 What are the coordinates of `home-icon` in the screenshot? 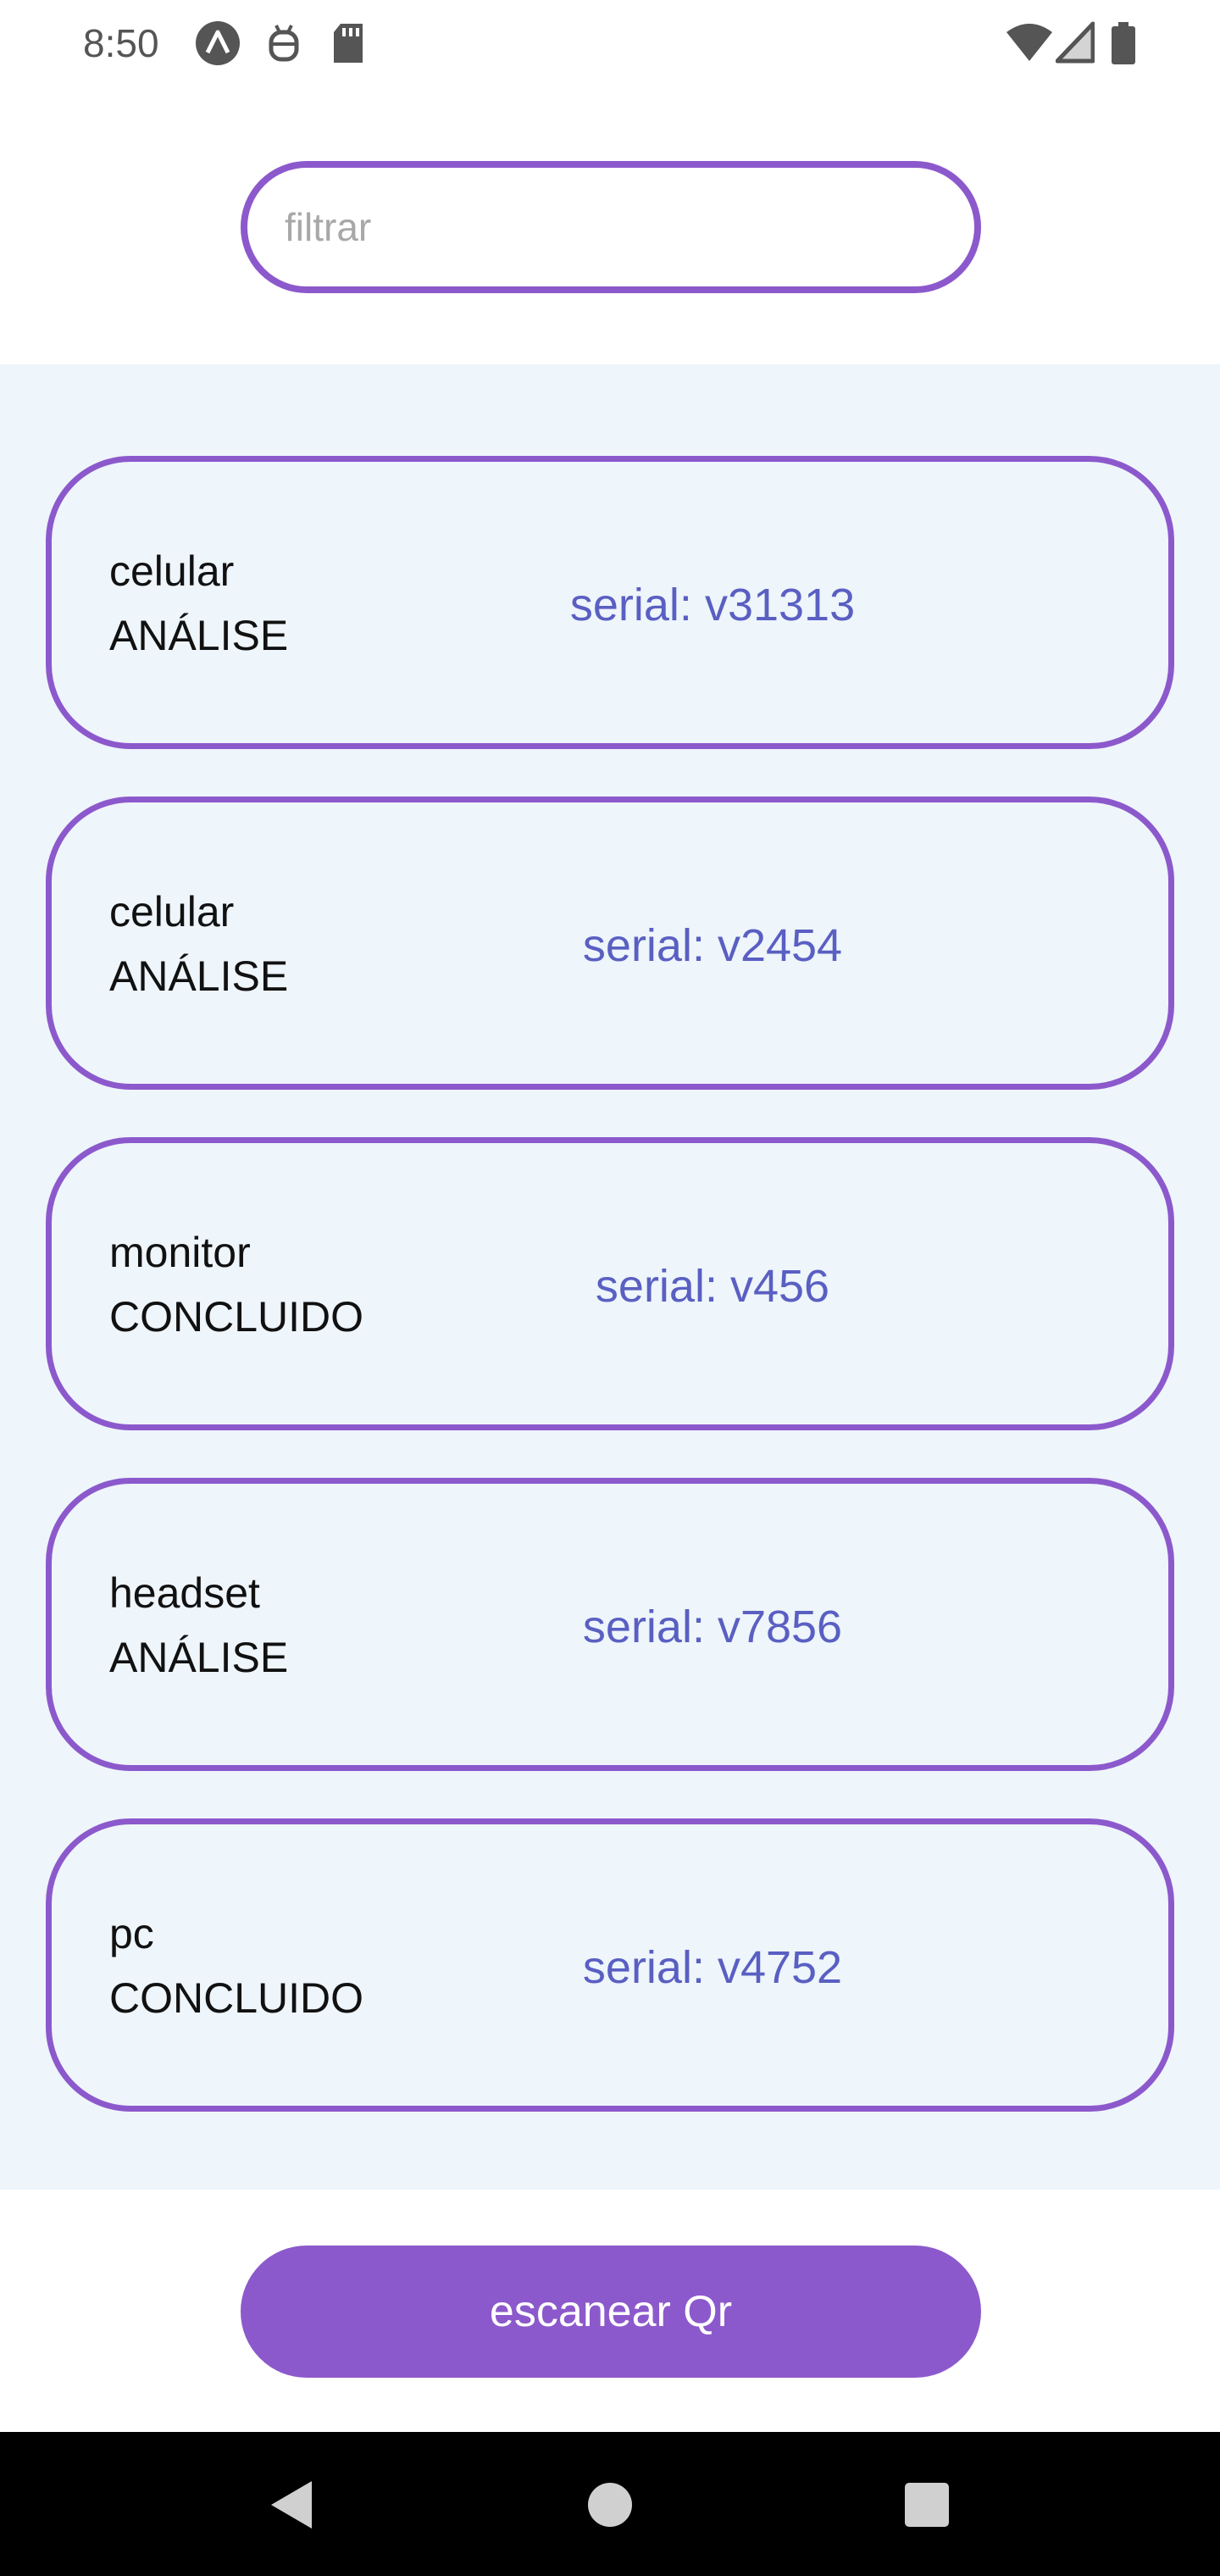 It's located at (610, 2505).